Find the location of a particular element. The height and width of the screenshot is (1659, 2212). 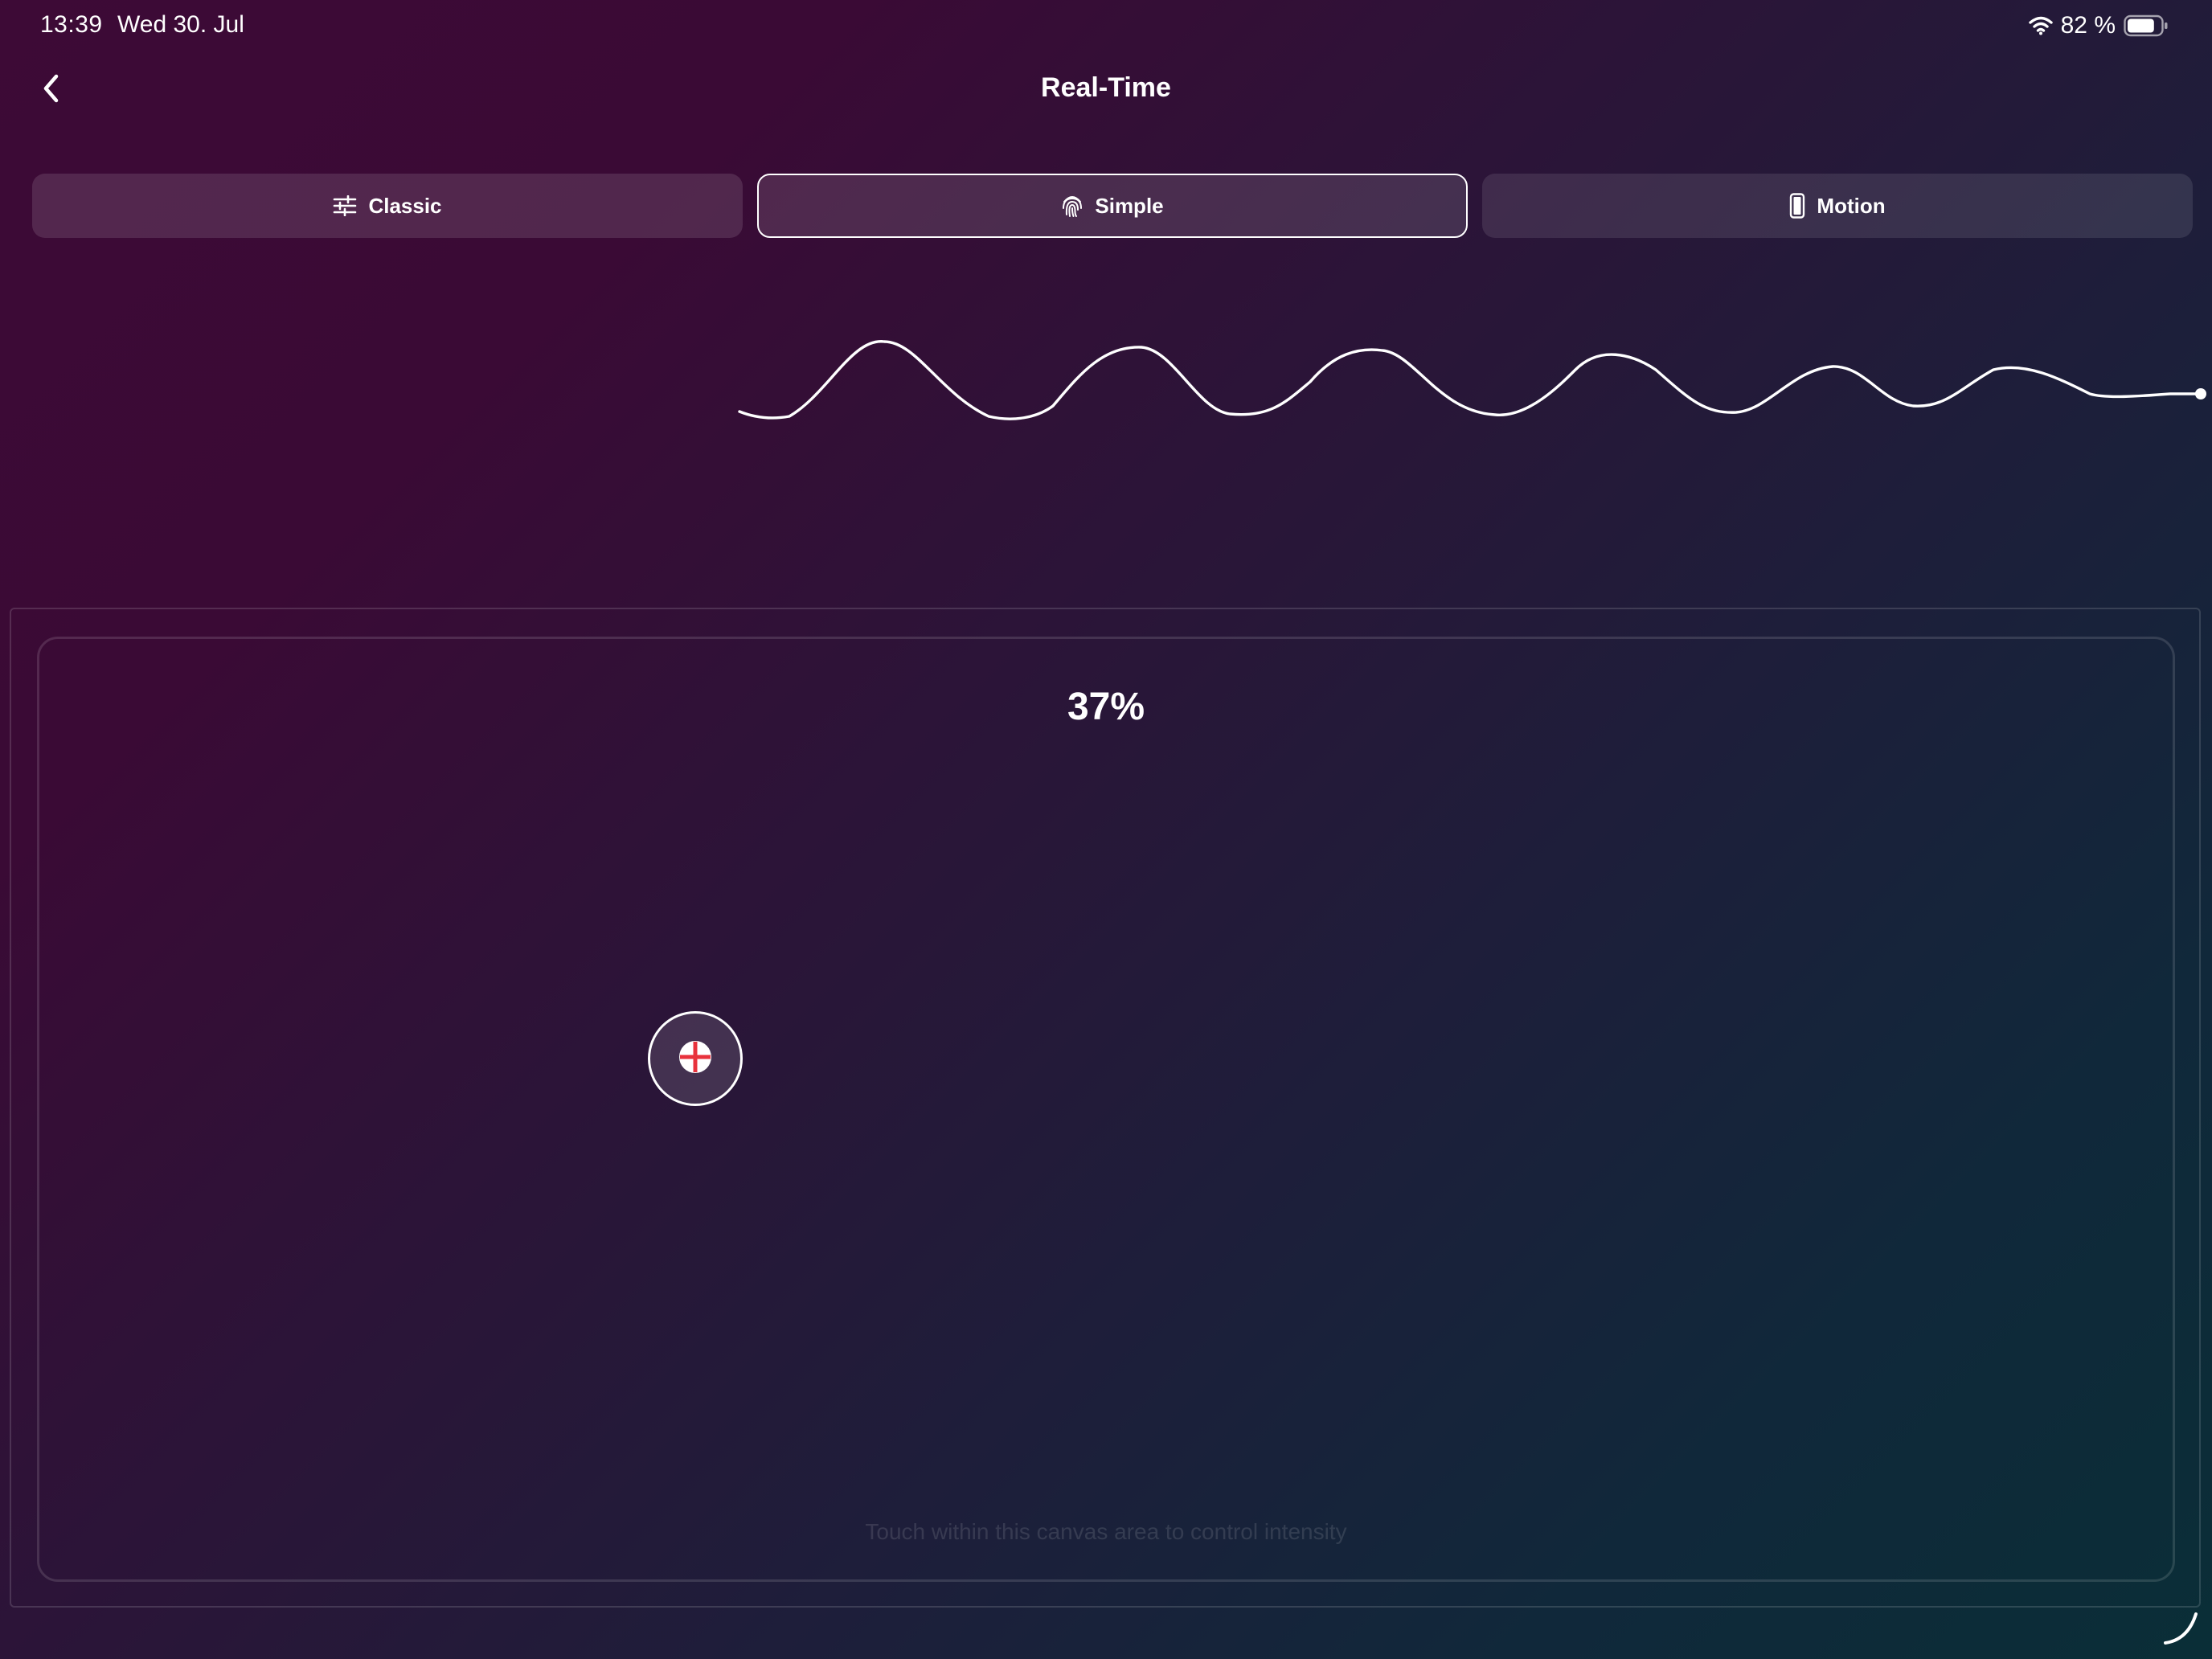

waveform-endpoint is located at coordinates (2200, 393).